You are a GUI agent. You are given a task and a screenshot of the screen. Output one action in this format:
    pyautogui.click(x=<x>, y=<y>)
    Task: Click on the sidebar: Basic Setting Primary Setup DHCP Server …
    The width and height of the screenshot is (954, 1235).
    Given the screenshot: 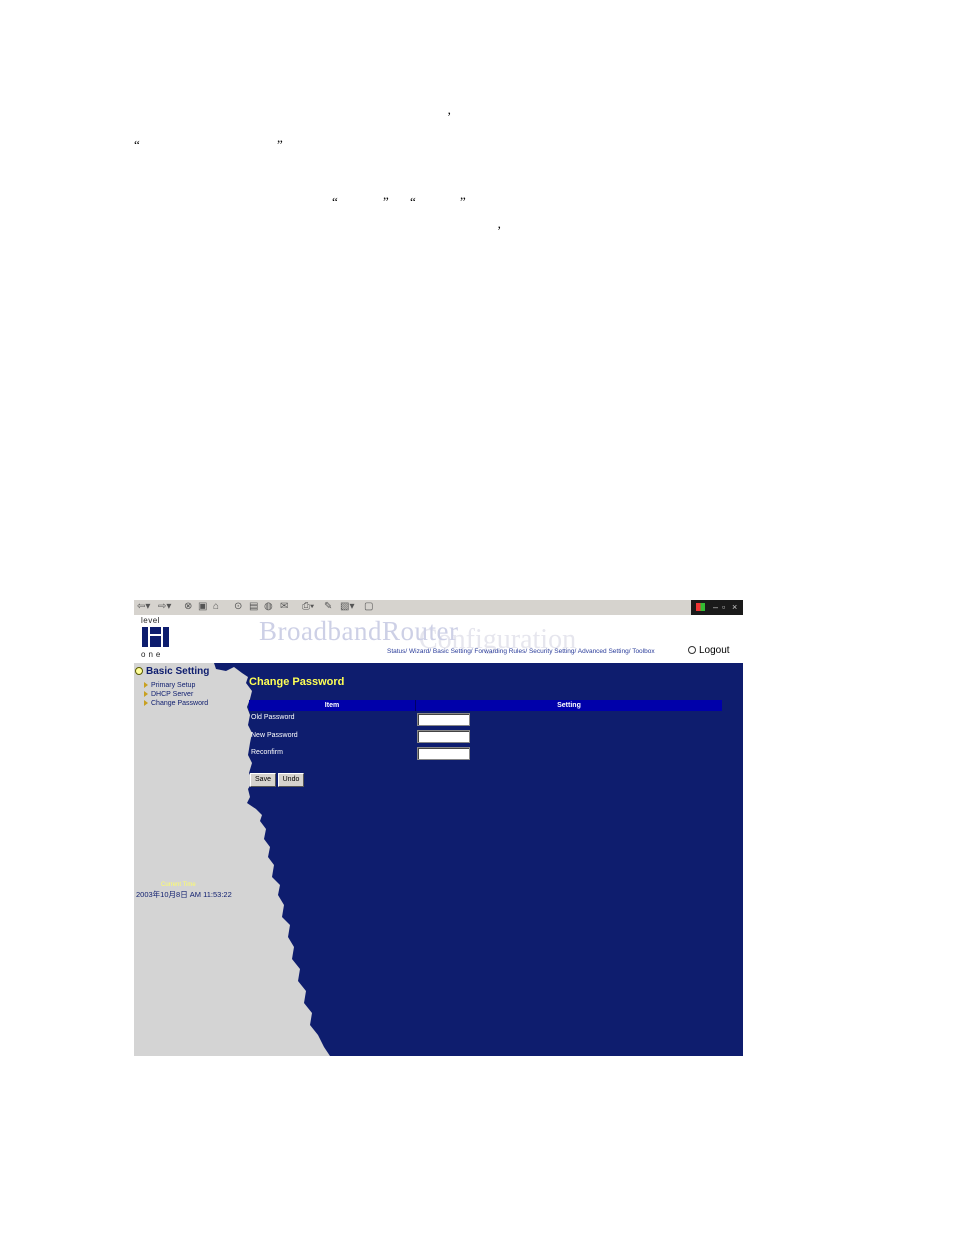 What is the action you would take?
    pyautogui.click(x=189, y=859)
    